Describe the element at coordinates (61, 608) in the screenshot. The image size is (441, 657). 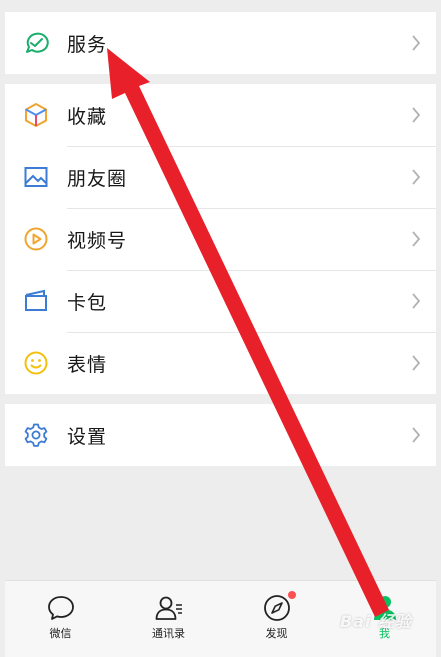
I see `chat-bubble-icon` at that location.